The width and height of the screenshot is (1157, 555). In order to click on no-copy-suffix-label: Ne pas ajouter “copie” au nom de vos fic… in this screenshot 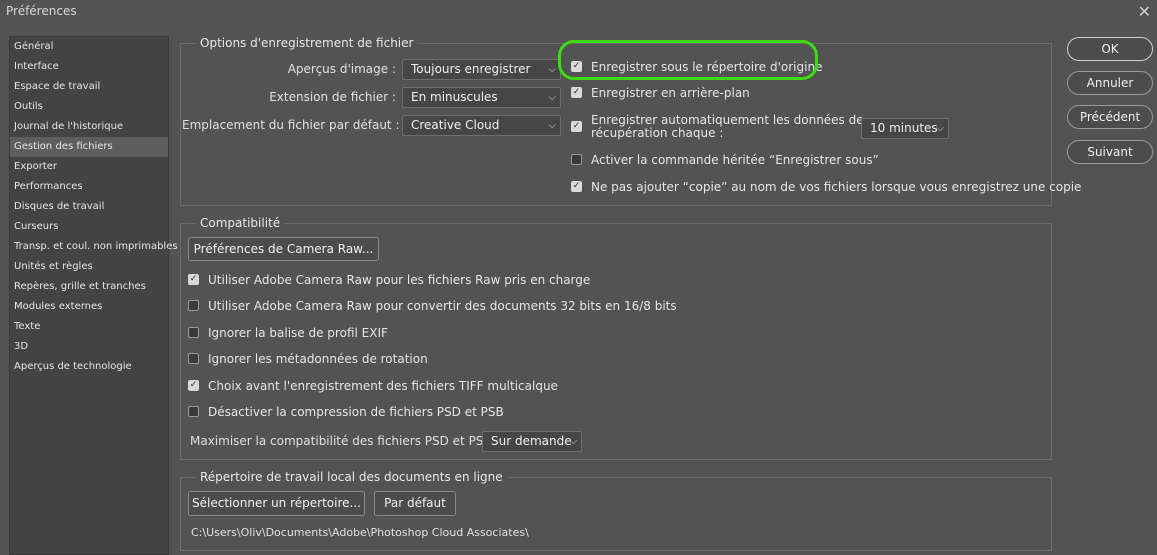, I will do `click(836, 187)`.